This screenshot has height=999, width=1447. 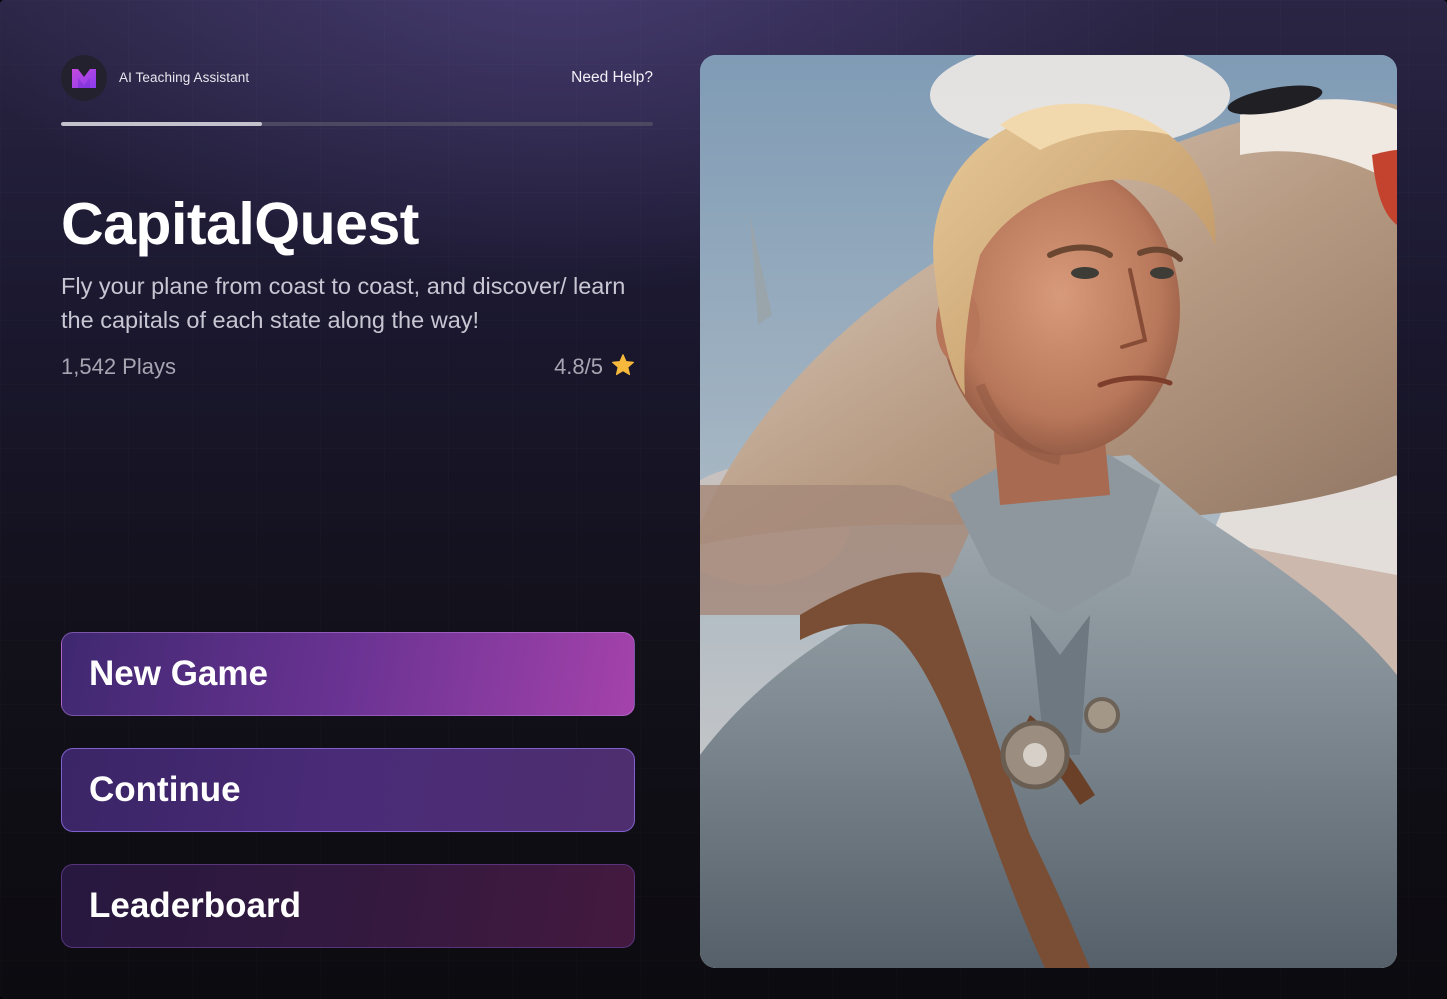 I want to click on m-logo-icon, so click(x=84, y=78).